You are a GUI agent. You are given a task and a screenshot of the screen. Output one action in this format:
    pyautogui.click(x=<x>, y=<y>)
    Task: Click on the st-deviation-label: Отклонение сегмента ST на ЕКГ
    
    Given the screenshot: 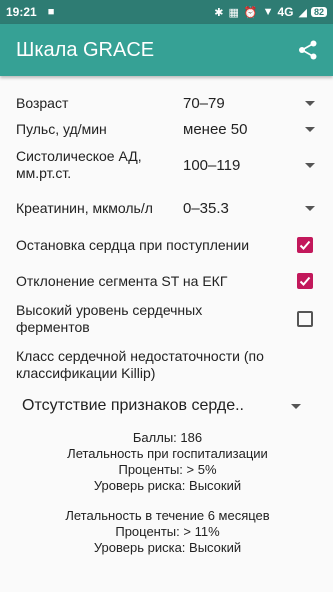 What is the action you would take?
    pyautogui.click(x=122, y=280)
    